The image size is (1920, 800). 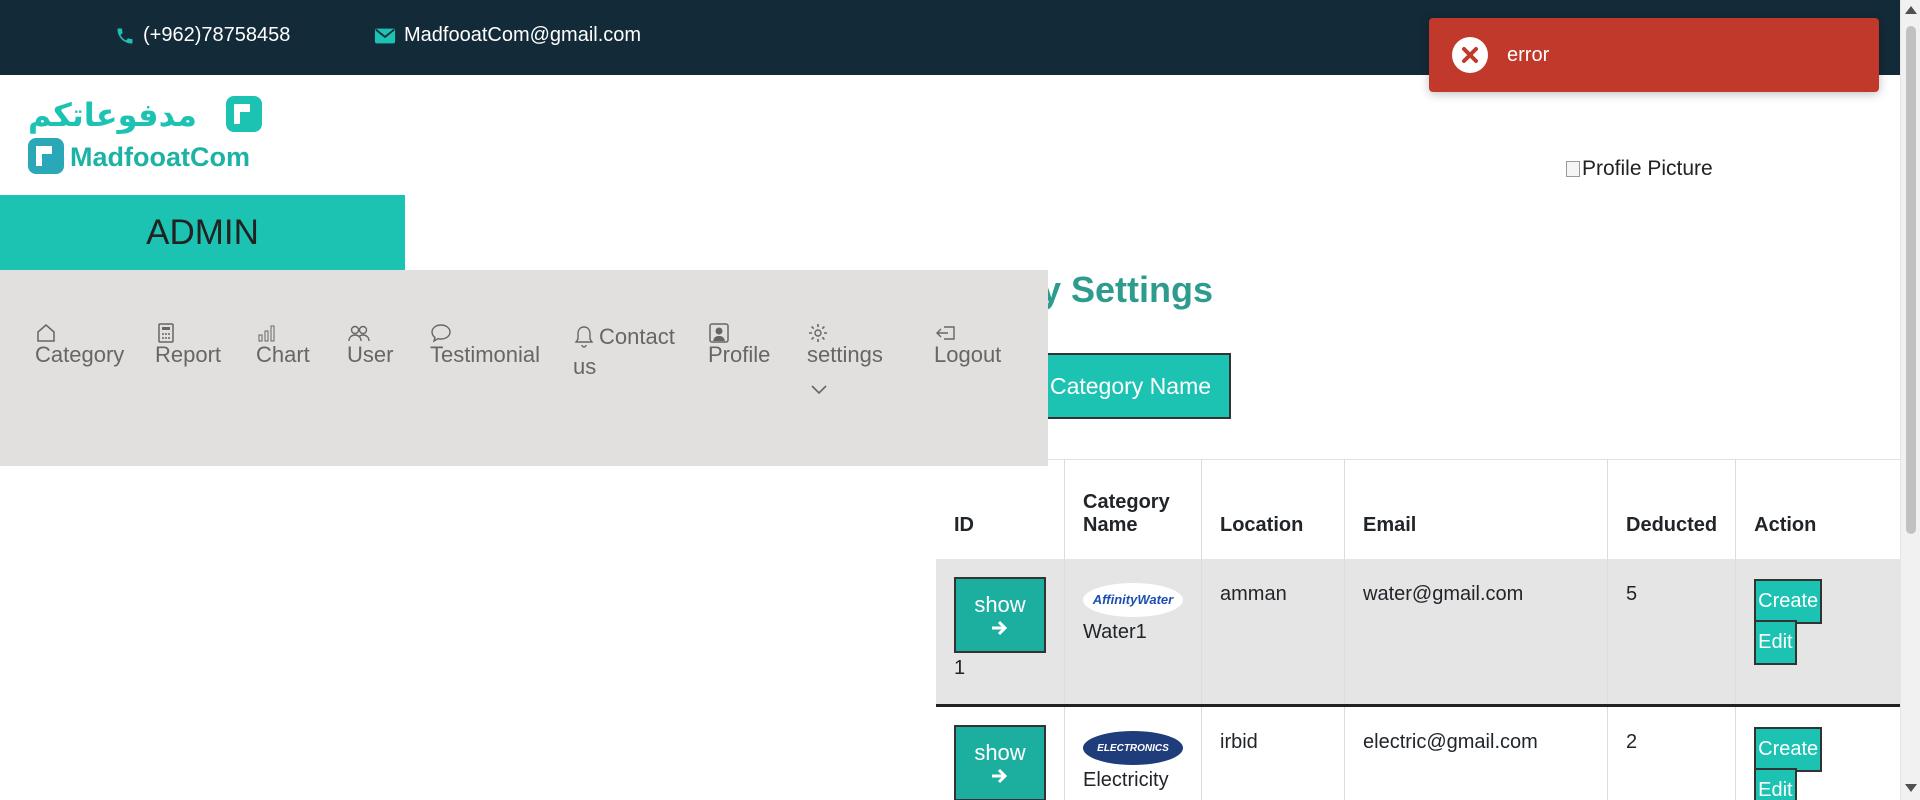 What do you see at coordinates (818, 333) in the screenshot?
I see `gear-icon` at bounding box center [818, 333].